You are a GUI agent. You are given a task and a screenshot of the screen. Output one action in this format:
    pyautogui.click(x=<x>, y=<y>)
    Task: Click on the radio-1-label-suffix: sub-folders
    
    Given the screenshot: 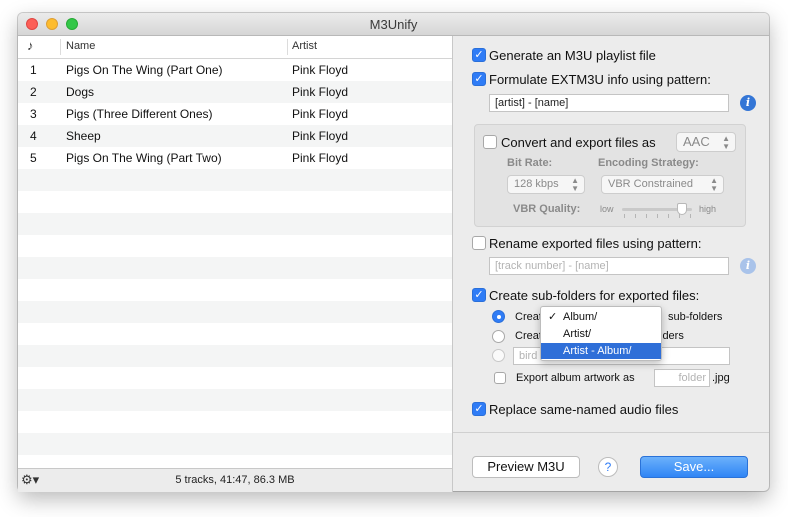 What is the action you would take?
    pyautogui.click(x=695, y=317)
    